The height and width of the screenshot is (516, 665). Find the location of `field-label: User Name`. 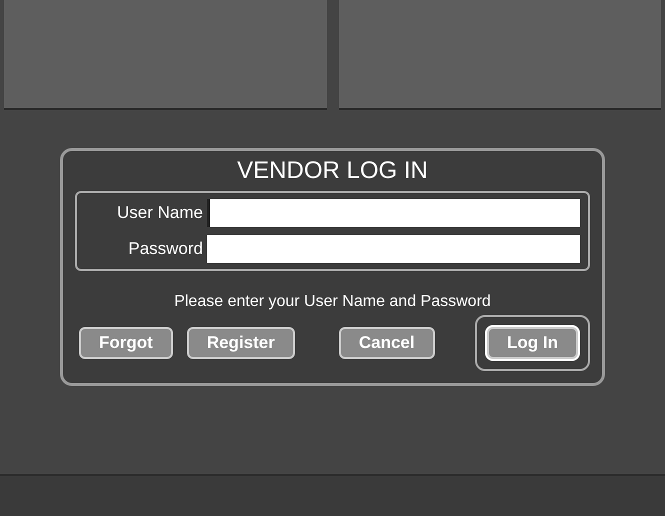

field-label: User Name is located at coordinates (159, 213).